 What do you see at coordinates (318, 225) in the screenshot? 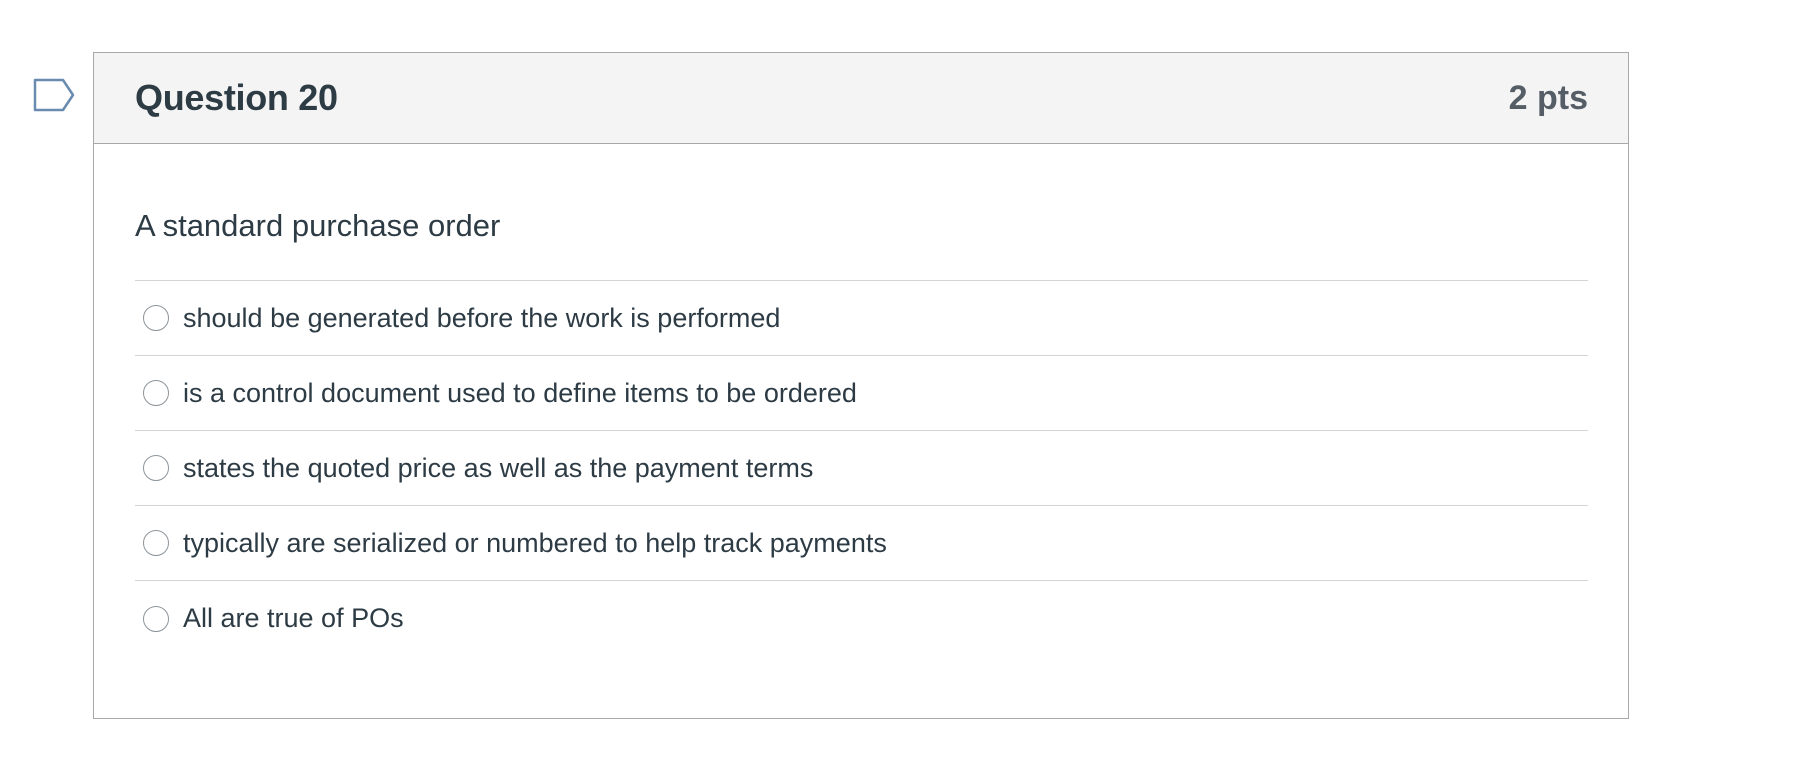
I see `question-text: A standard purchase order` at bounding box center [318, 225].